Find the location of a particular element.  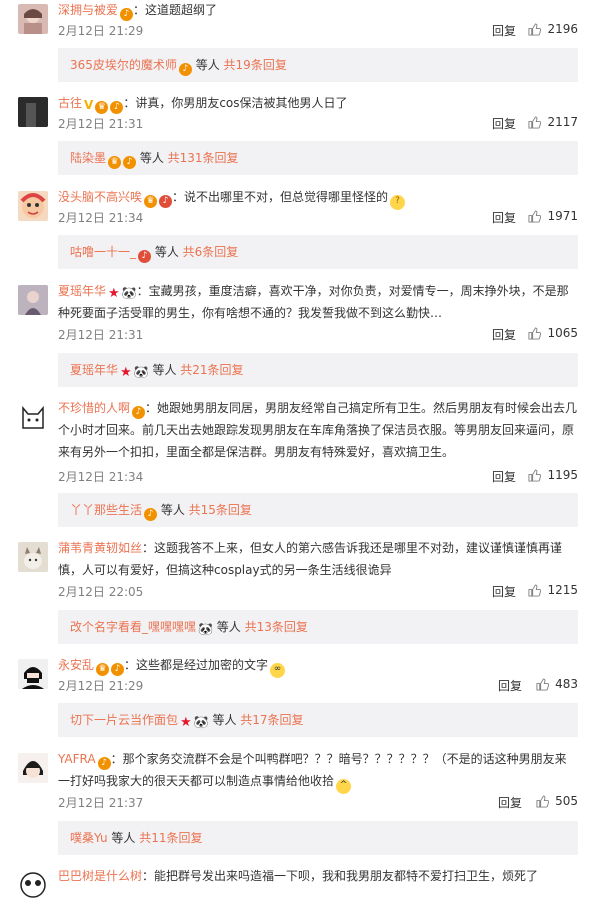

like-button: 483 is located at coordinates (557, 684).